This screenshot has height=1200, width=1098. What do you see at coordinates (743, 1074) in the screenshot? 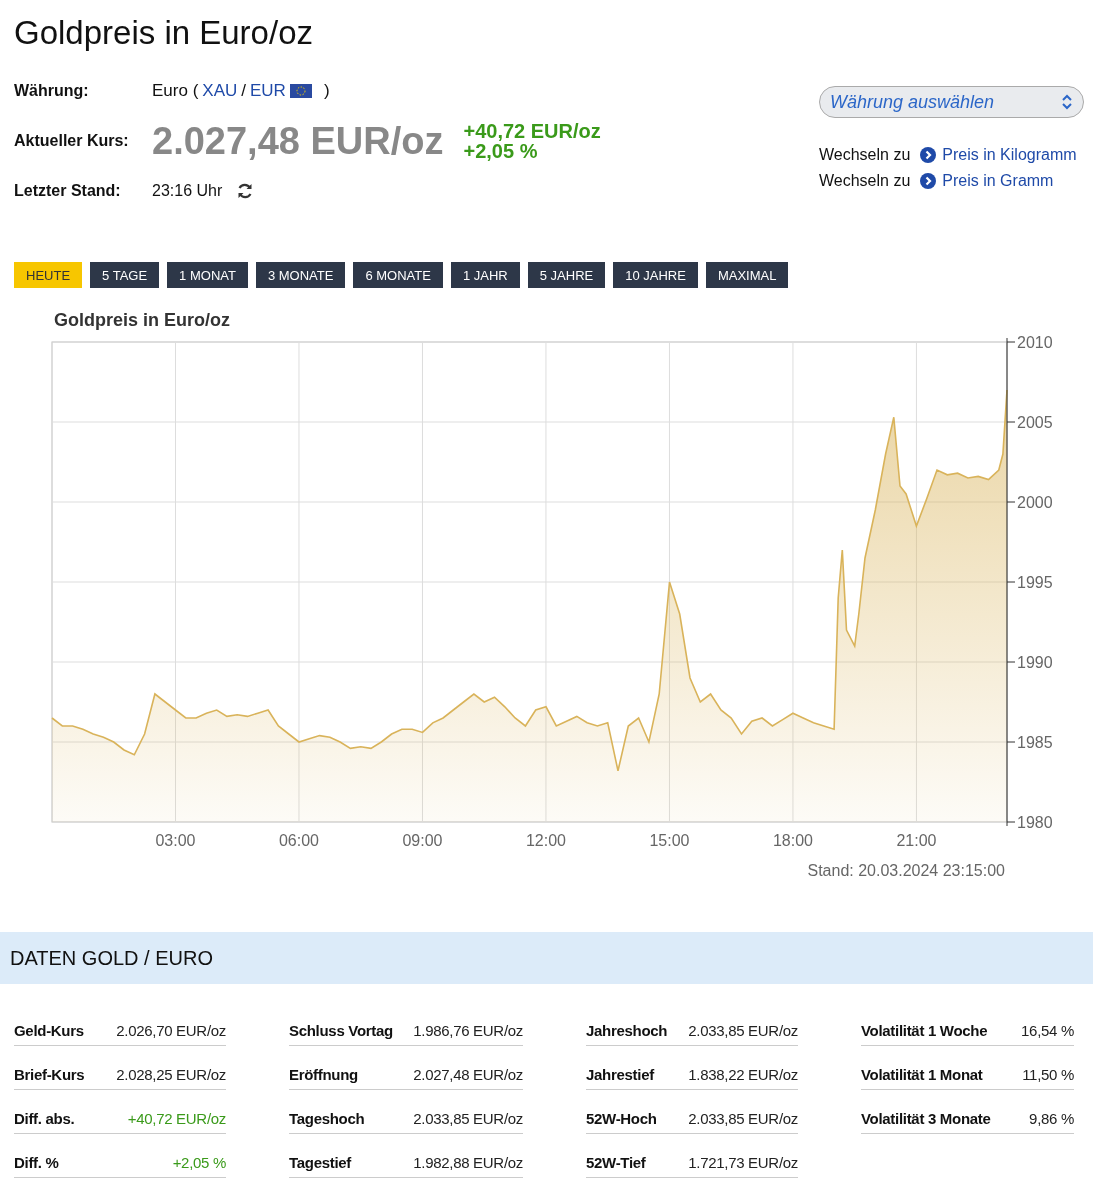
I see `data-value: 1.838,22 EUR/oz` at bounding box center [743, 1074].